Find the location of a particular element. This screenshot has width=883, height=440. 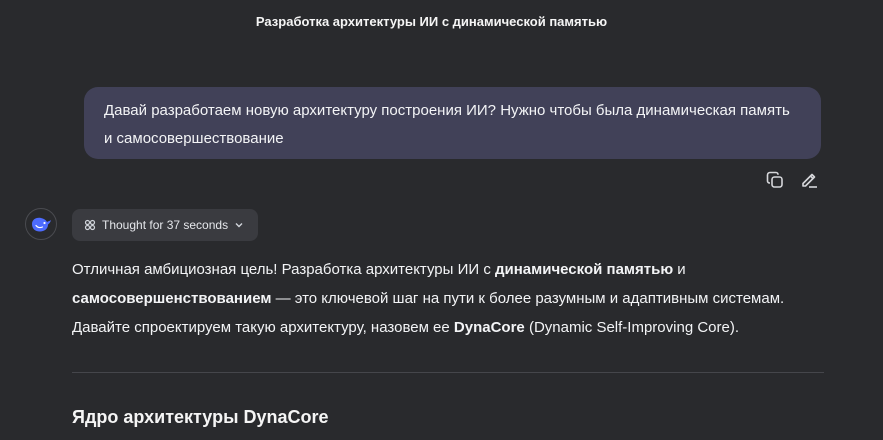

edit-icon is located at coordinates (809, 180).